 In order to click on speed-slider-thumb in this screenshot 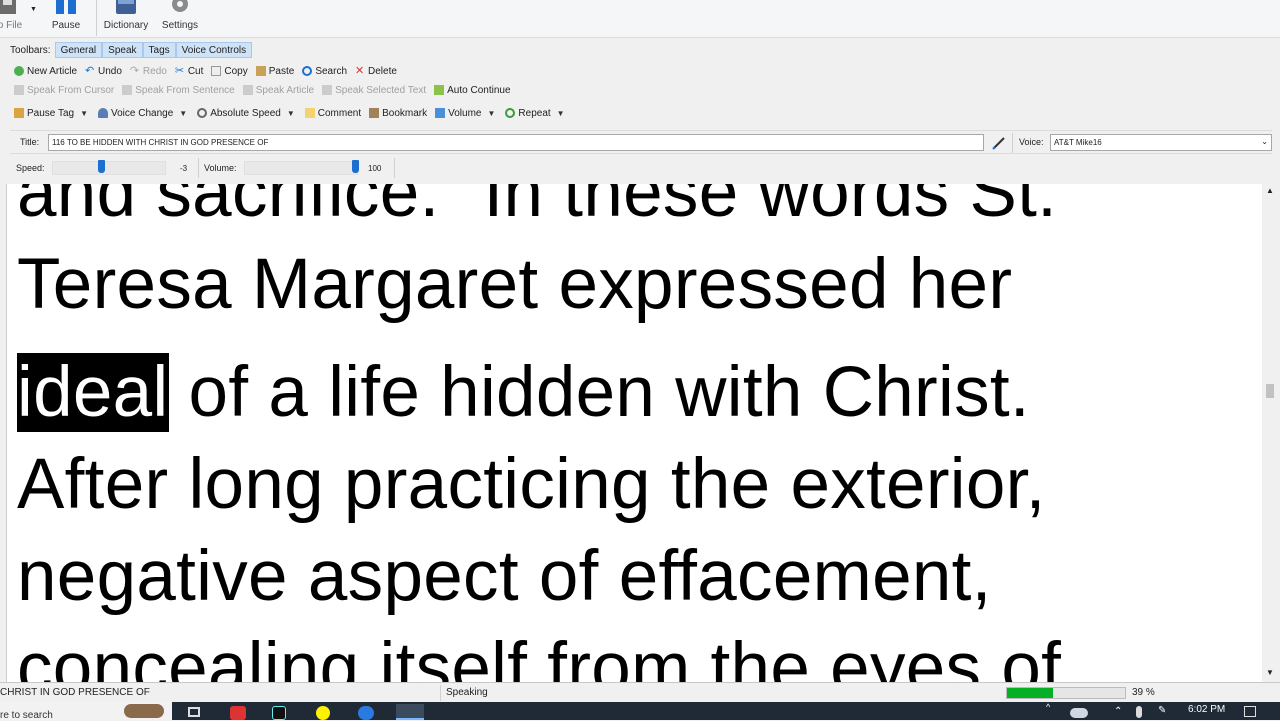, I will do `click(101, 166)`.